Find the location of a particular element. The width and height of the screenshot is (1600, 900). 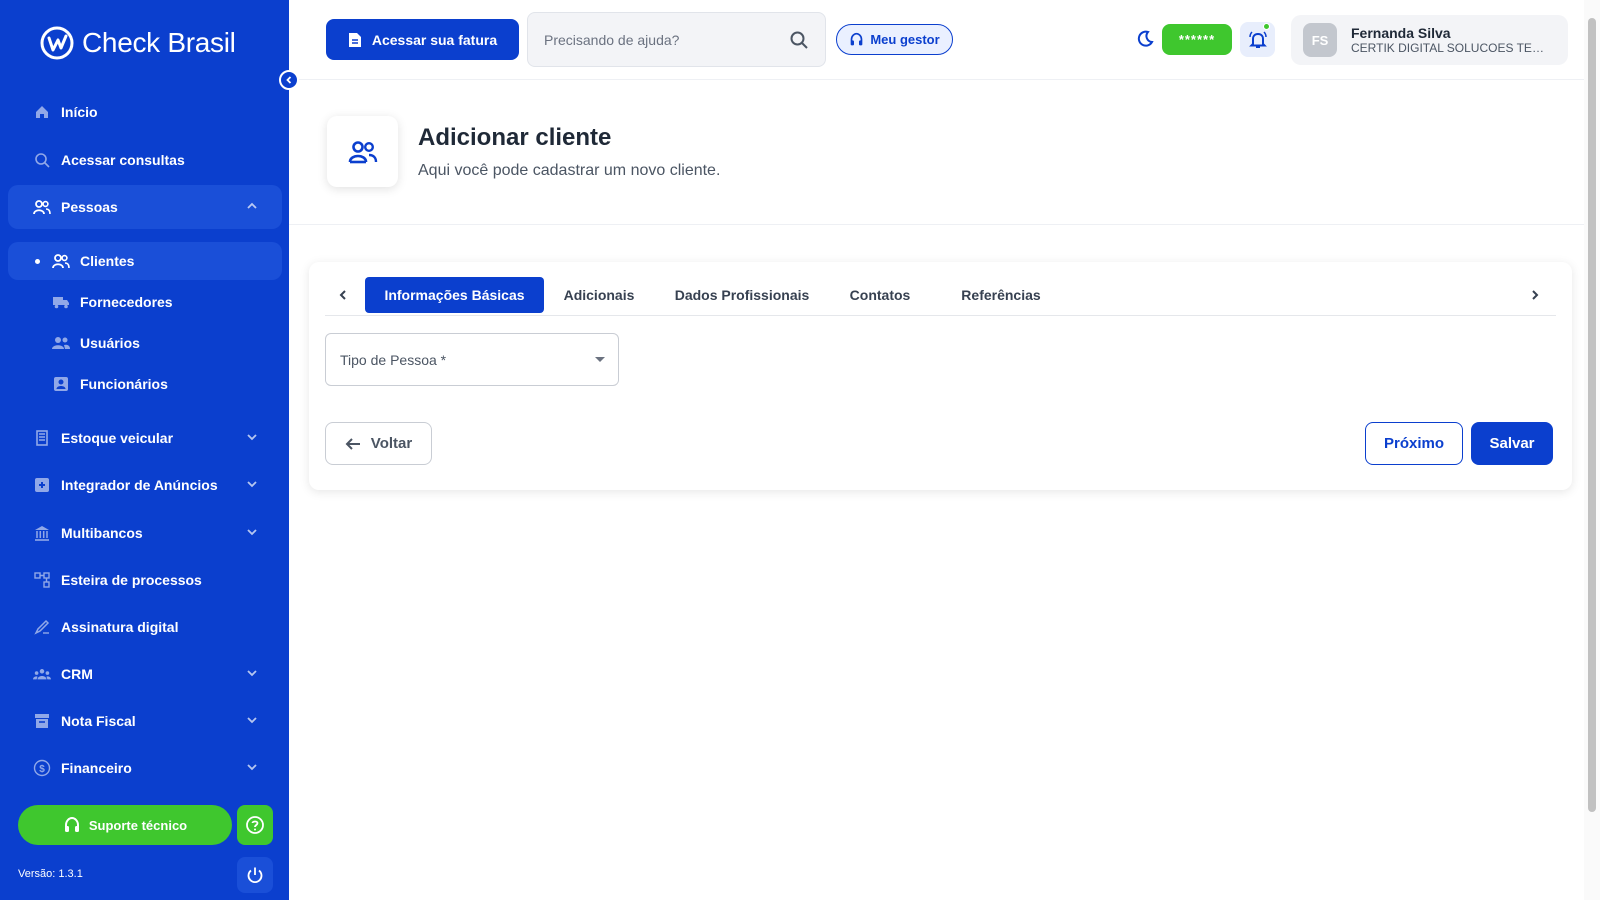

sidebar-item-assinatura-digital: Assinatura digital is located at coordinates (145, 627).